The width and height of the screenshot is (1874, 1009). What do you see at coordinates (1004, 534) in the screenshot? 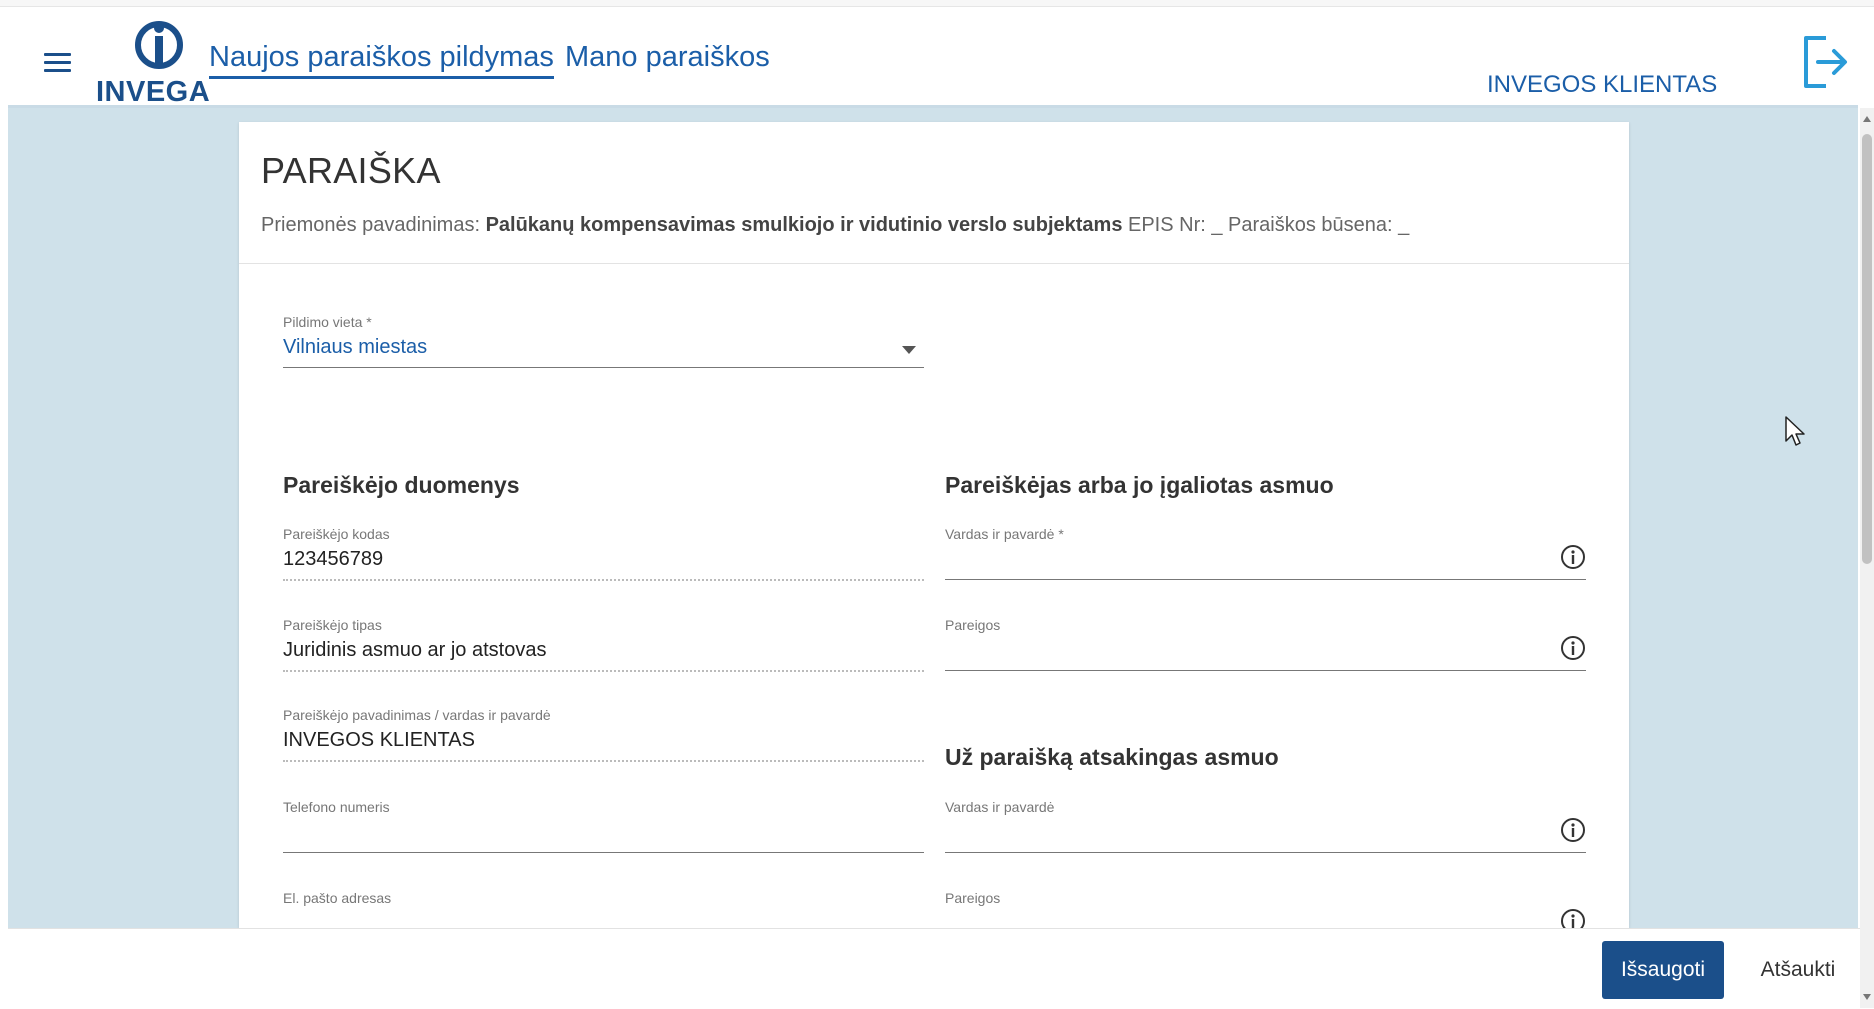
I see `authorized-name-label: Vardas ir pavardė *` at bounding box center [1004, 534].